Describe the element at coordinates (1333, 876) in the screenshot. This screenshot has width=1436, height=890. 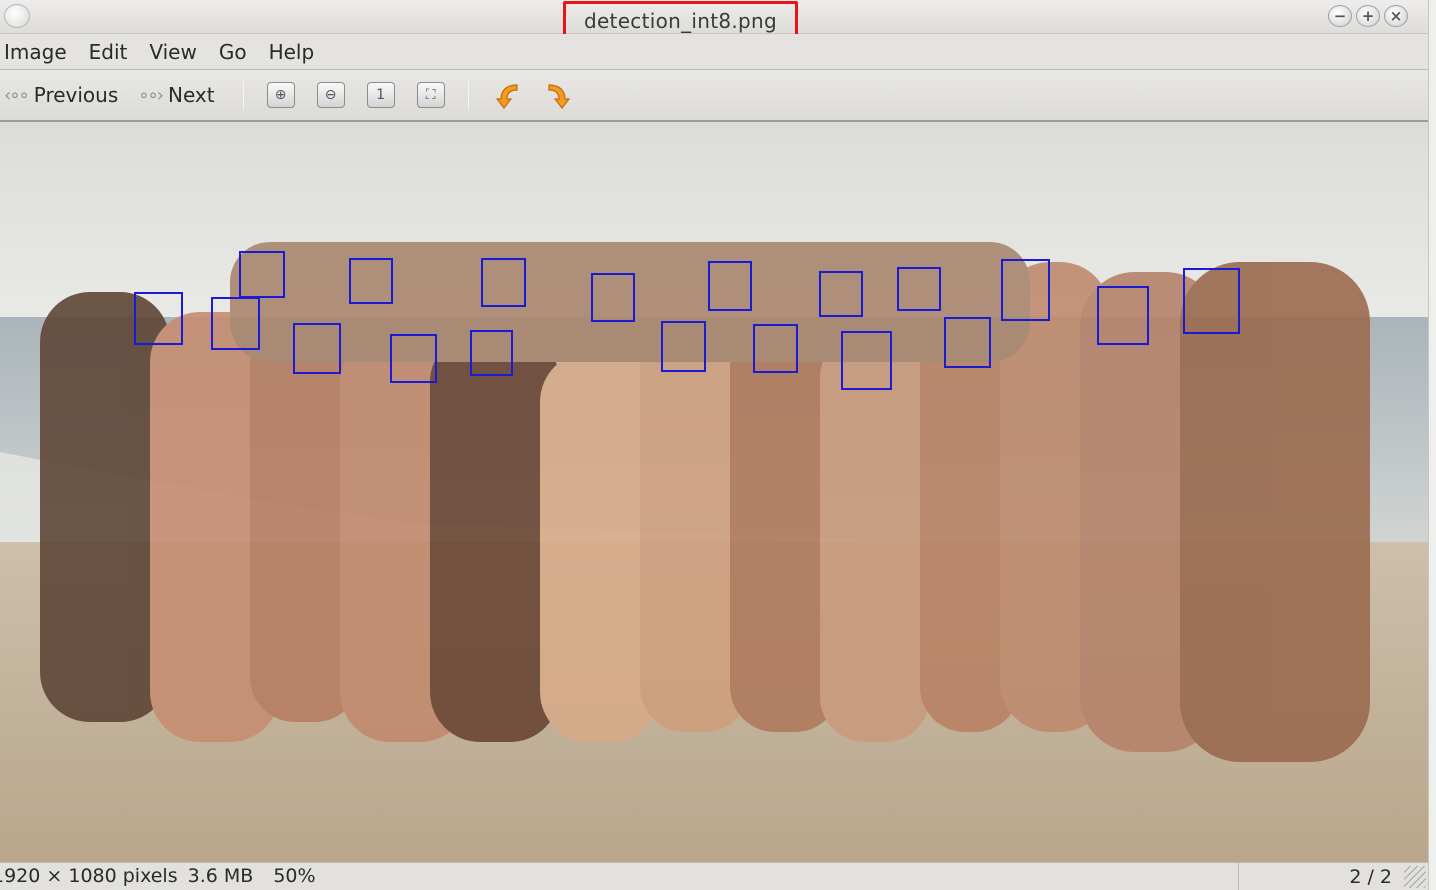
I see `image-position-panel: 2 / 2` at that location.